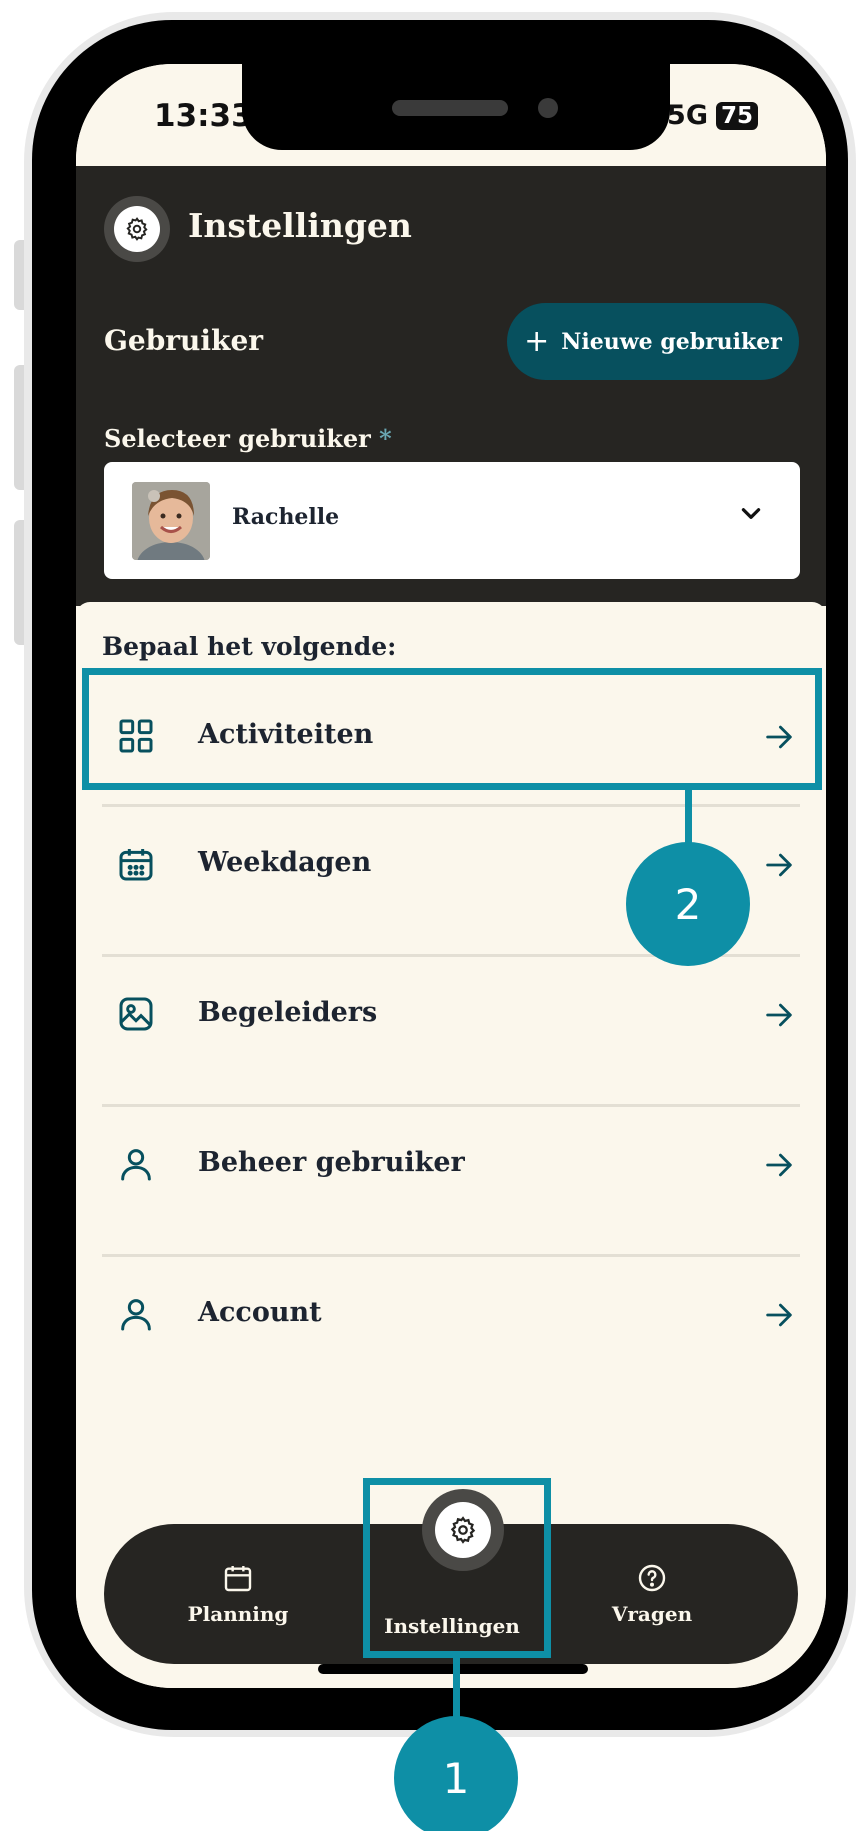  Describe the element at coordinates (457, 1568) in the screenshot. I see `highlight-instellingen-nav` at that location.